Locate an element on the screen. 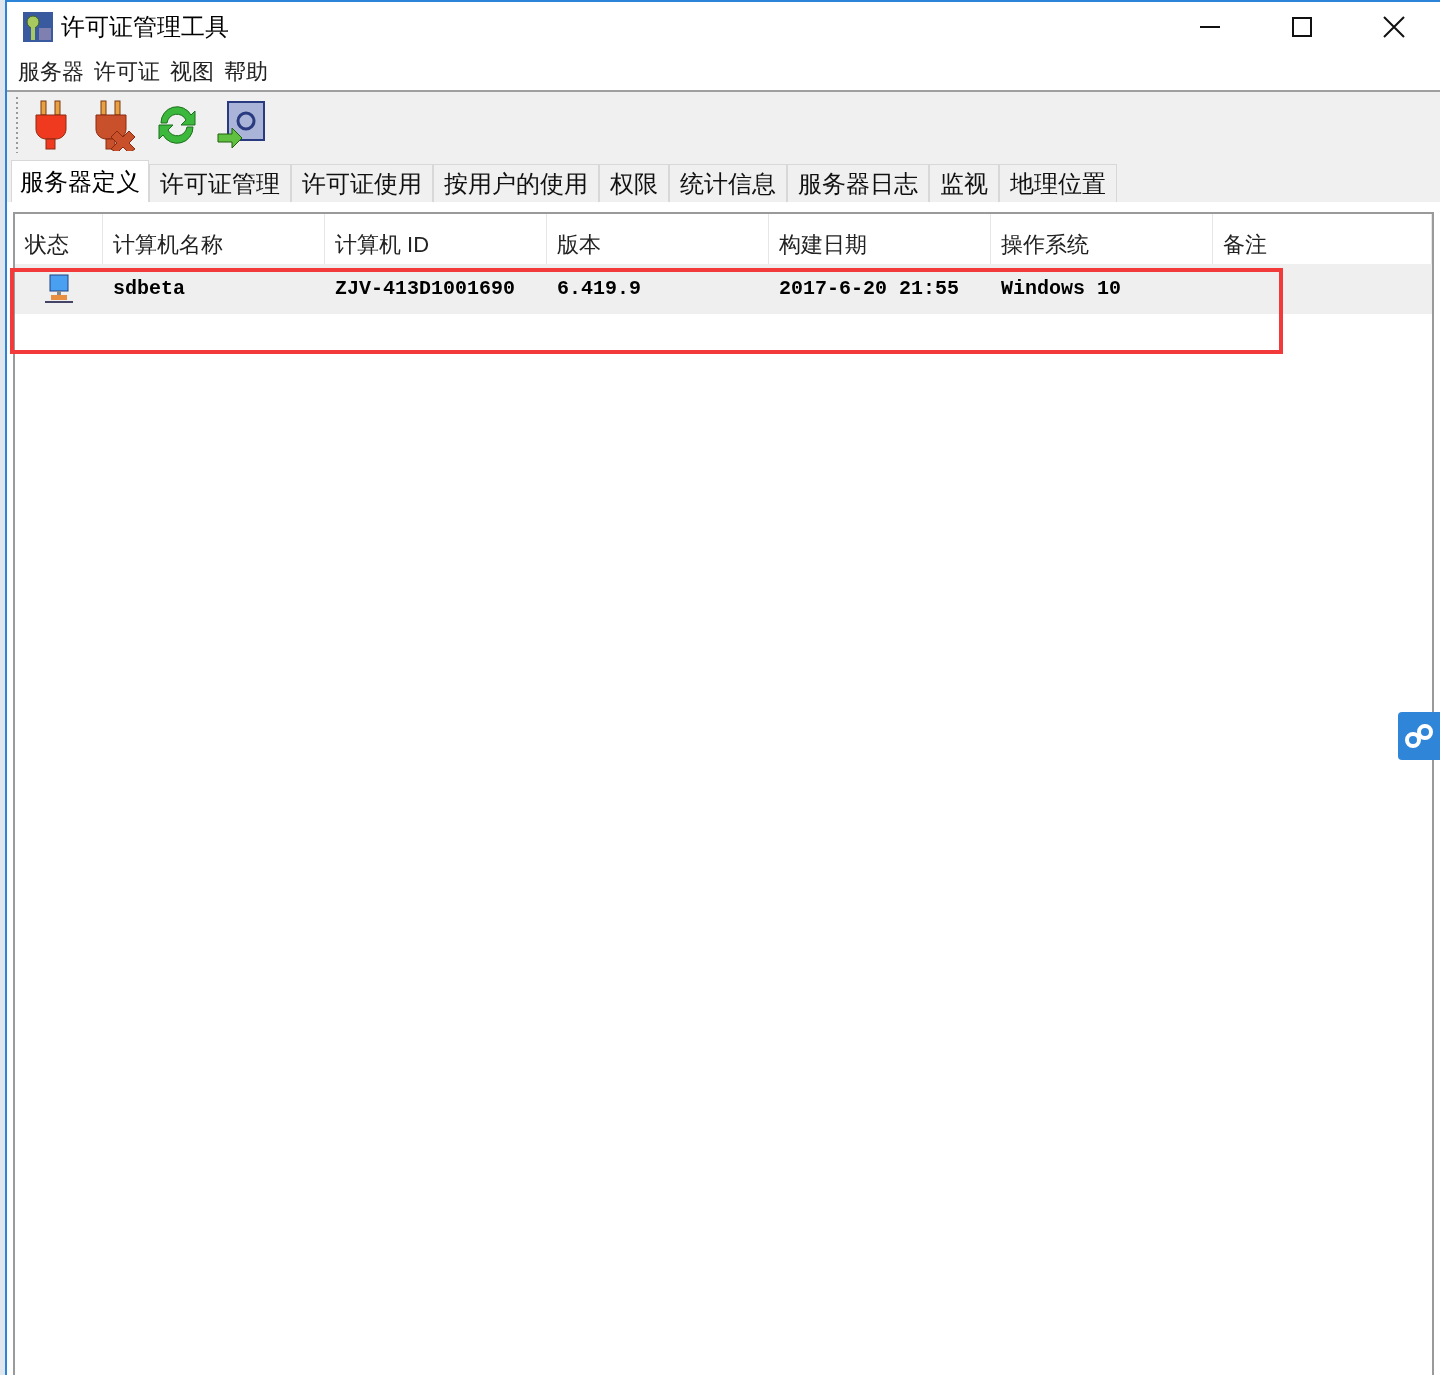 The height and width of the screenshot is (1375, 1440). minimize-icon is located at coordinates (1210, 27).